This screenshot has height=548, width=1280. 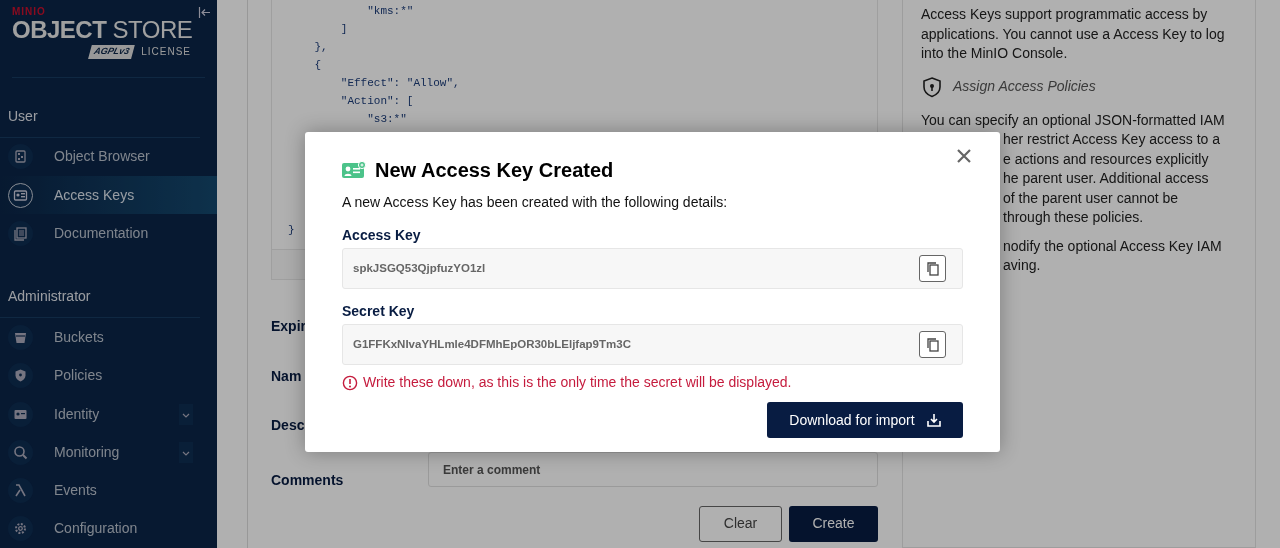 I want to click on code-line: "Effect": "Allow",, so click(x=399, y=83).